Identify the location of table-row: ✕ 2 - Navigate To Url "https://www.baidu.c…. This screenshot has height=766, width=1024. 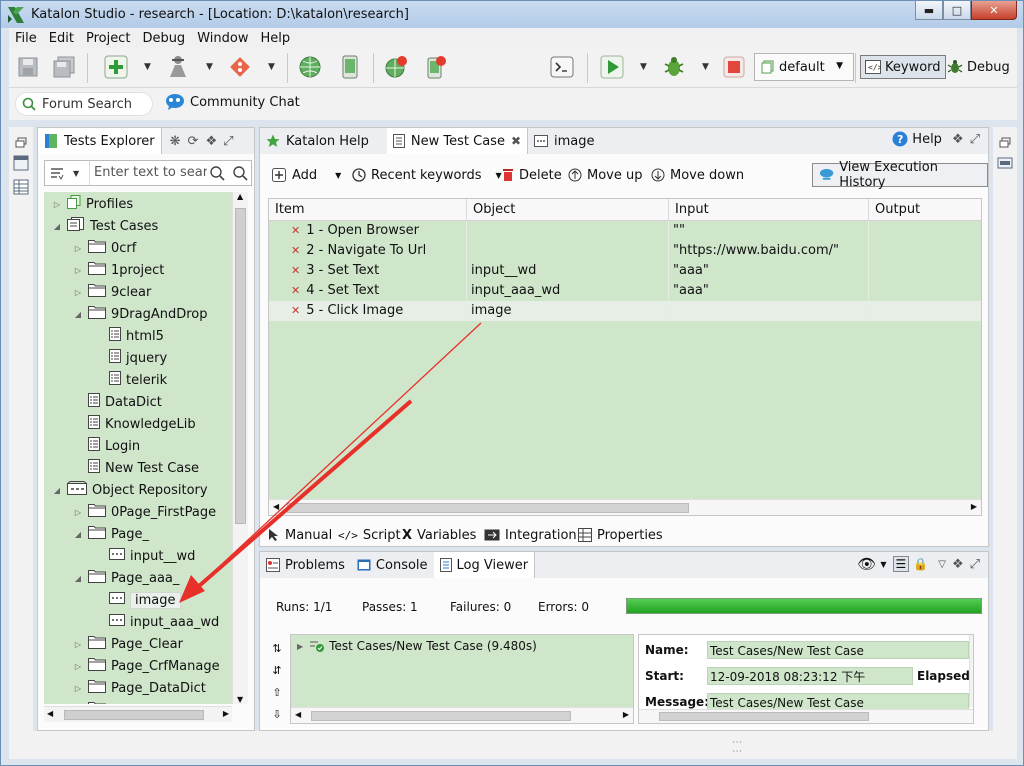
(625, 251).